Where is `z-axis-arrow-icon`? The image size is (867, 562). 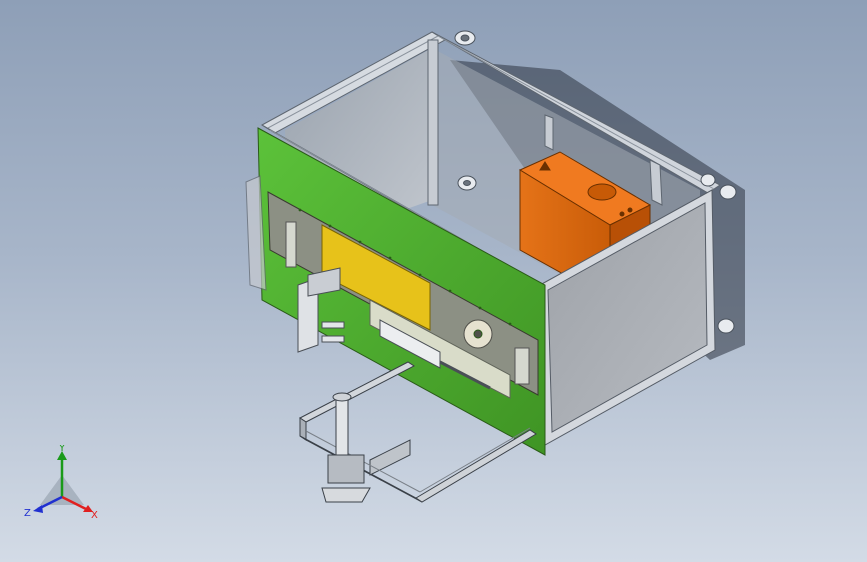 z-axis-arrow-icon is located at coordinates (38, 509).